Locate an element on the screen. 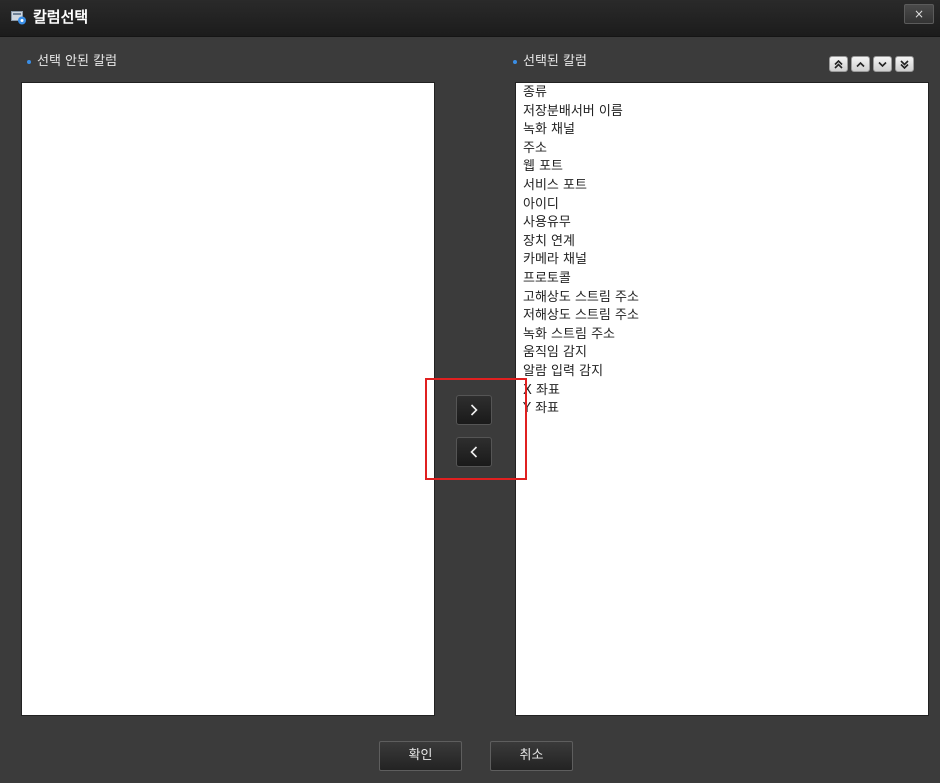 This screenshot has width=940, height=783. chevron-right-icon is located at coordinates (474, 410).